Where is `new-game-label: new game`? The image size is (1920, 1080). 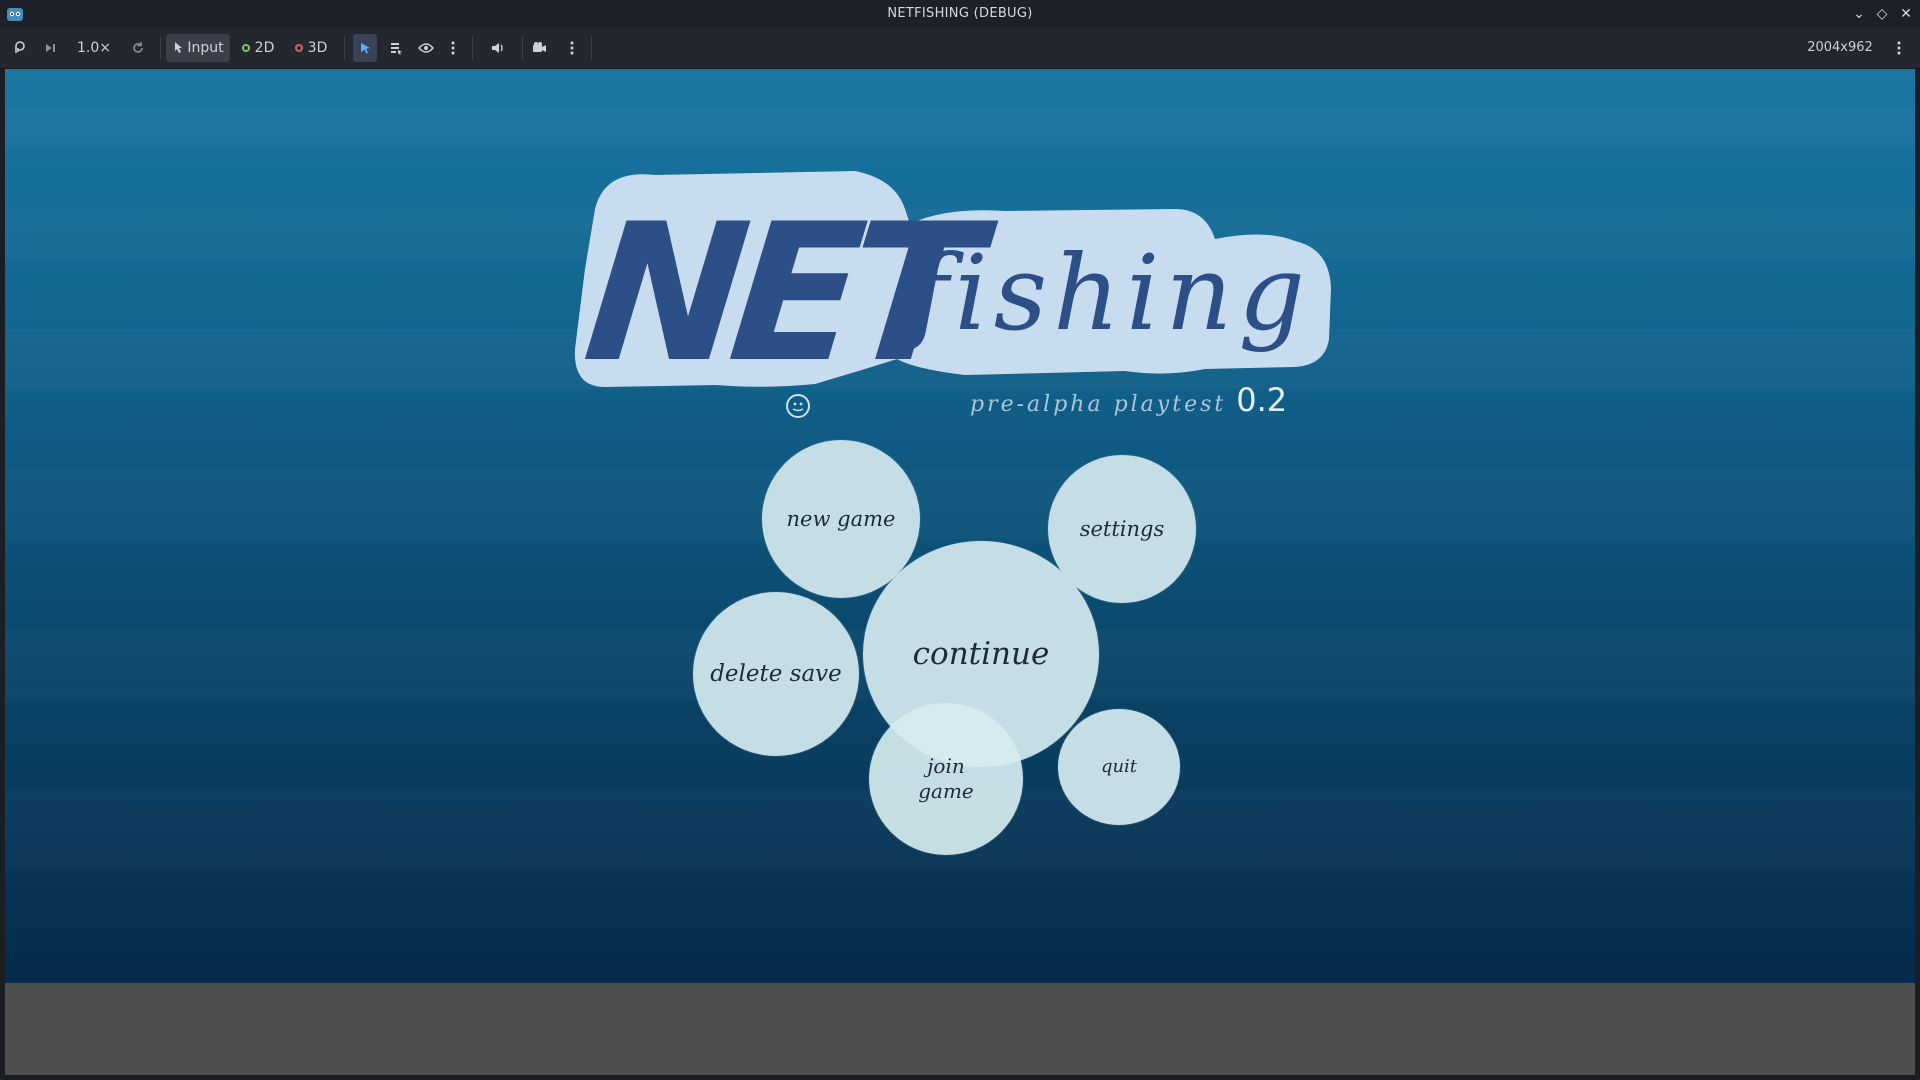 new-game-label: new game is located at coordinates (841, 518).